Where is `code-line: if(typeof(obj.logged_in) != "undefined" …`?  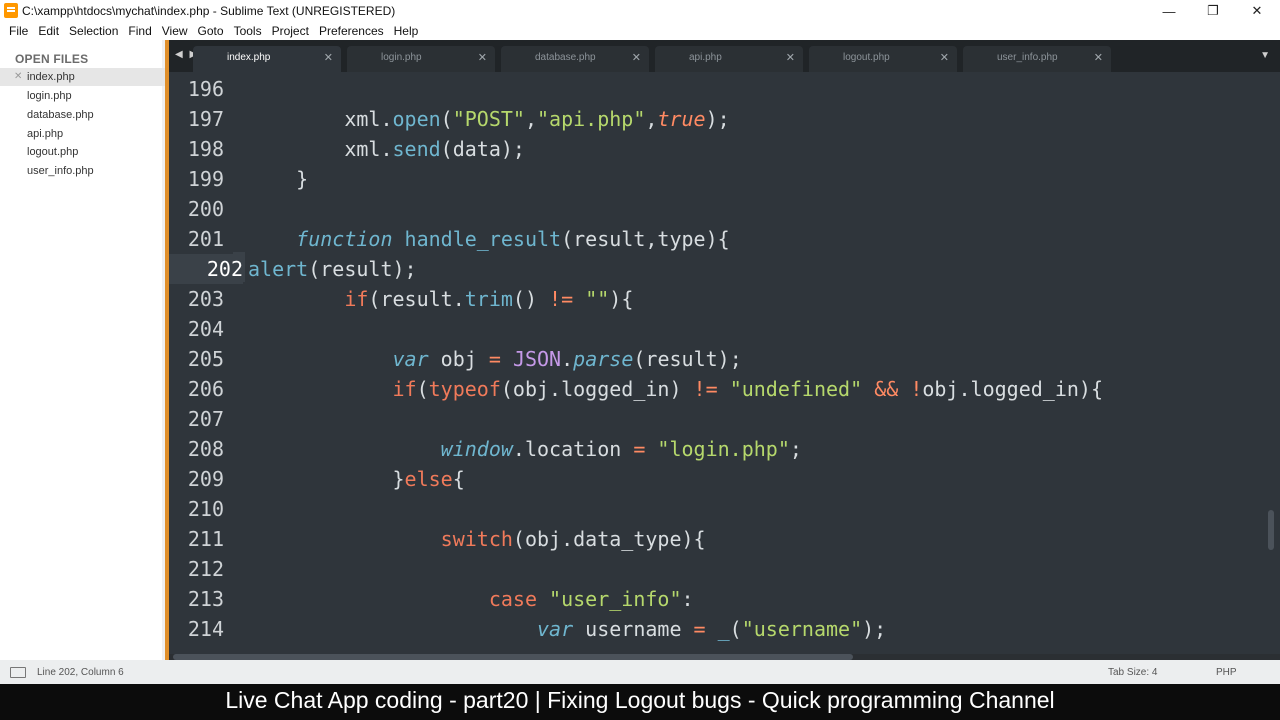 code-line: if(typeof(obj.logged_in) != "undefined" … is located at coordinates (676, 389).